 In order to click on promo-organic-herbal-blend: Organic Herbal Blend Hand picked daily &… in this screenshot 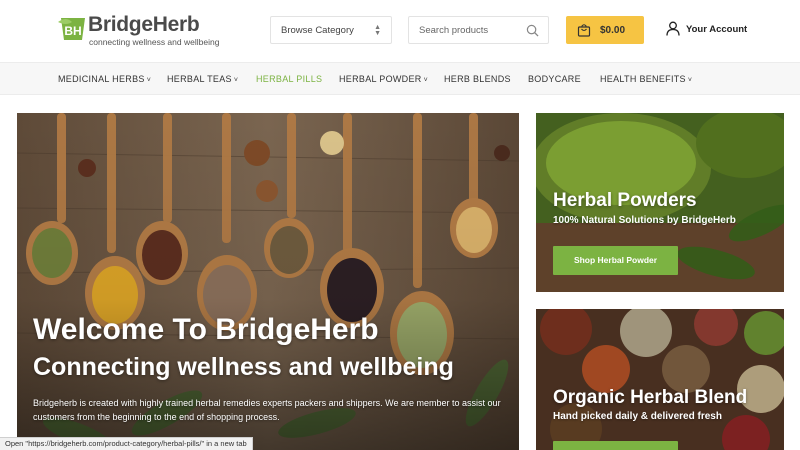, I will do `click(660, 379)`.